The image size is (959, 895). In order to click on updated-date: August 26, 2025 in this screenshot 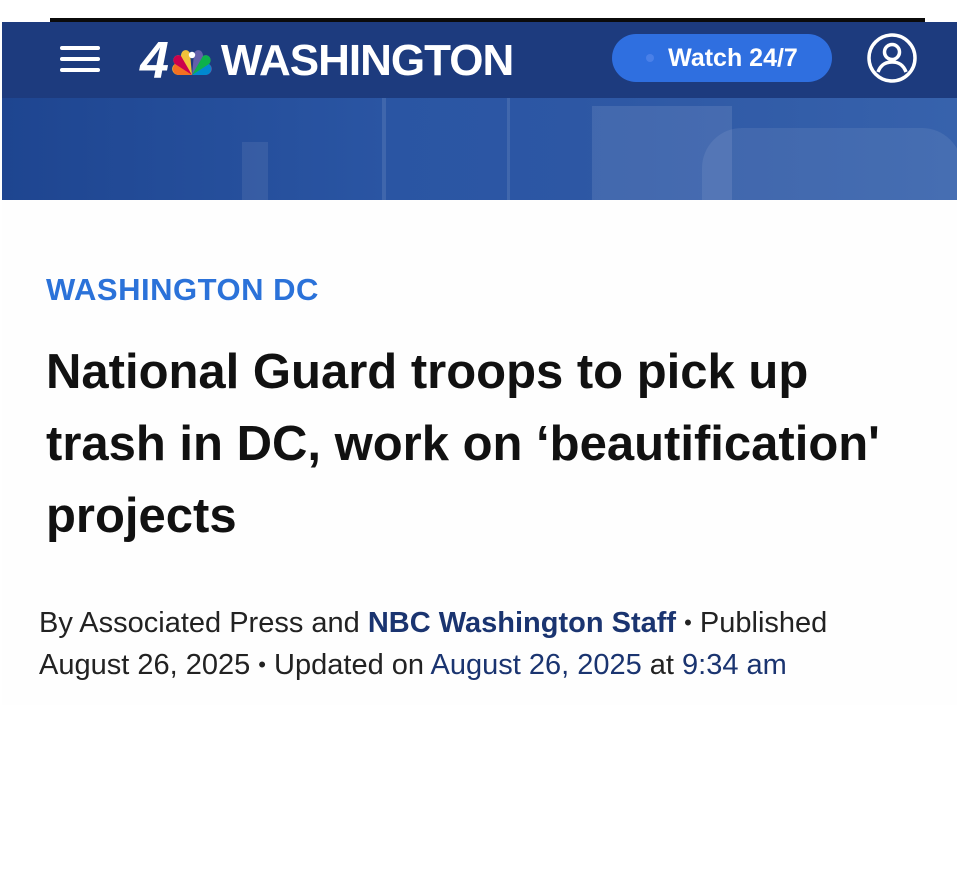, I will do `click(536, 665)`.